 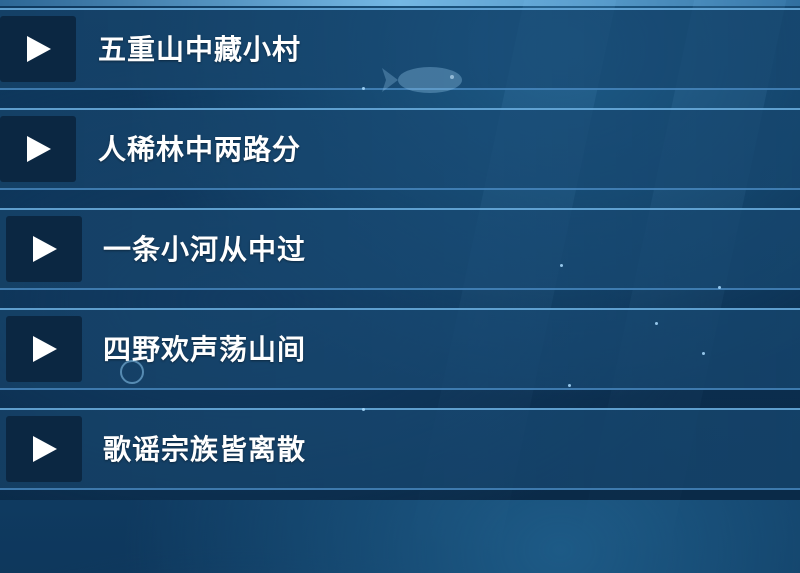 What do you see at coordinates (400, 149) in the screenshot?
I see `playlist-item: 人稀林中两路分` at bounding box center [400, 149].